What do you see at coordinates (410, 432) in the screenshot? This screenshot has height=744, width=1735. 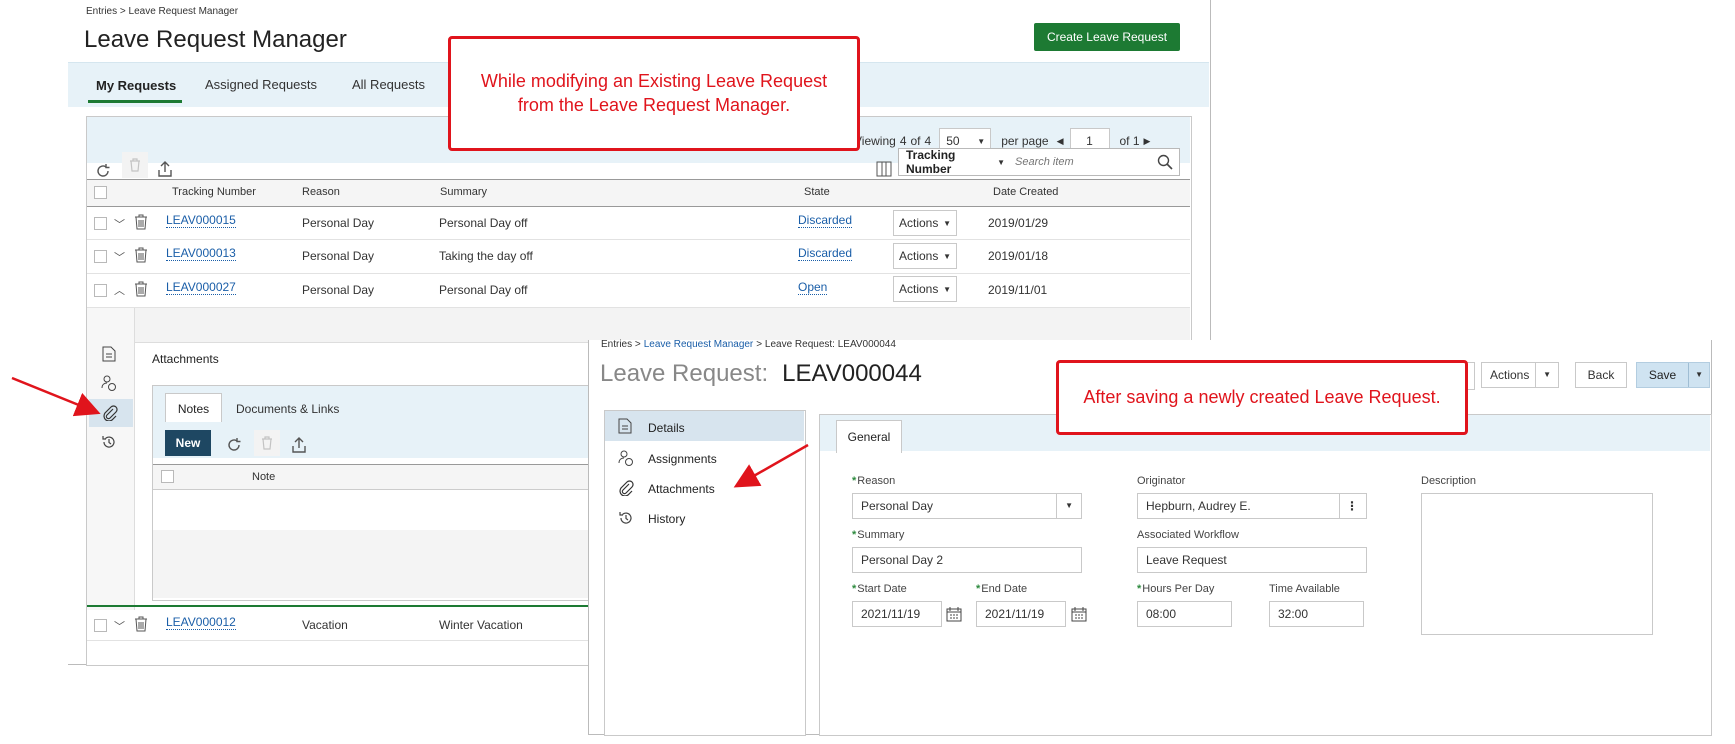 I see `annotation-arrows` at bounding box center [410, 432].